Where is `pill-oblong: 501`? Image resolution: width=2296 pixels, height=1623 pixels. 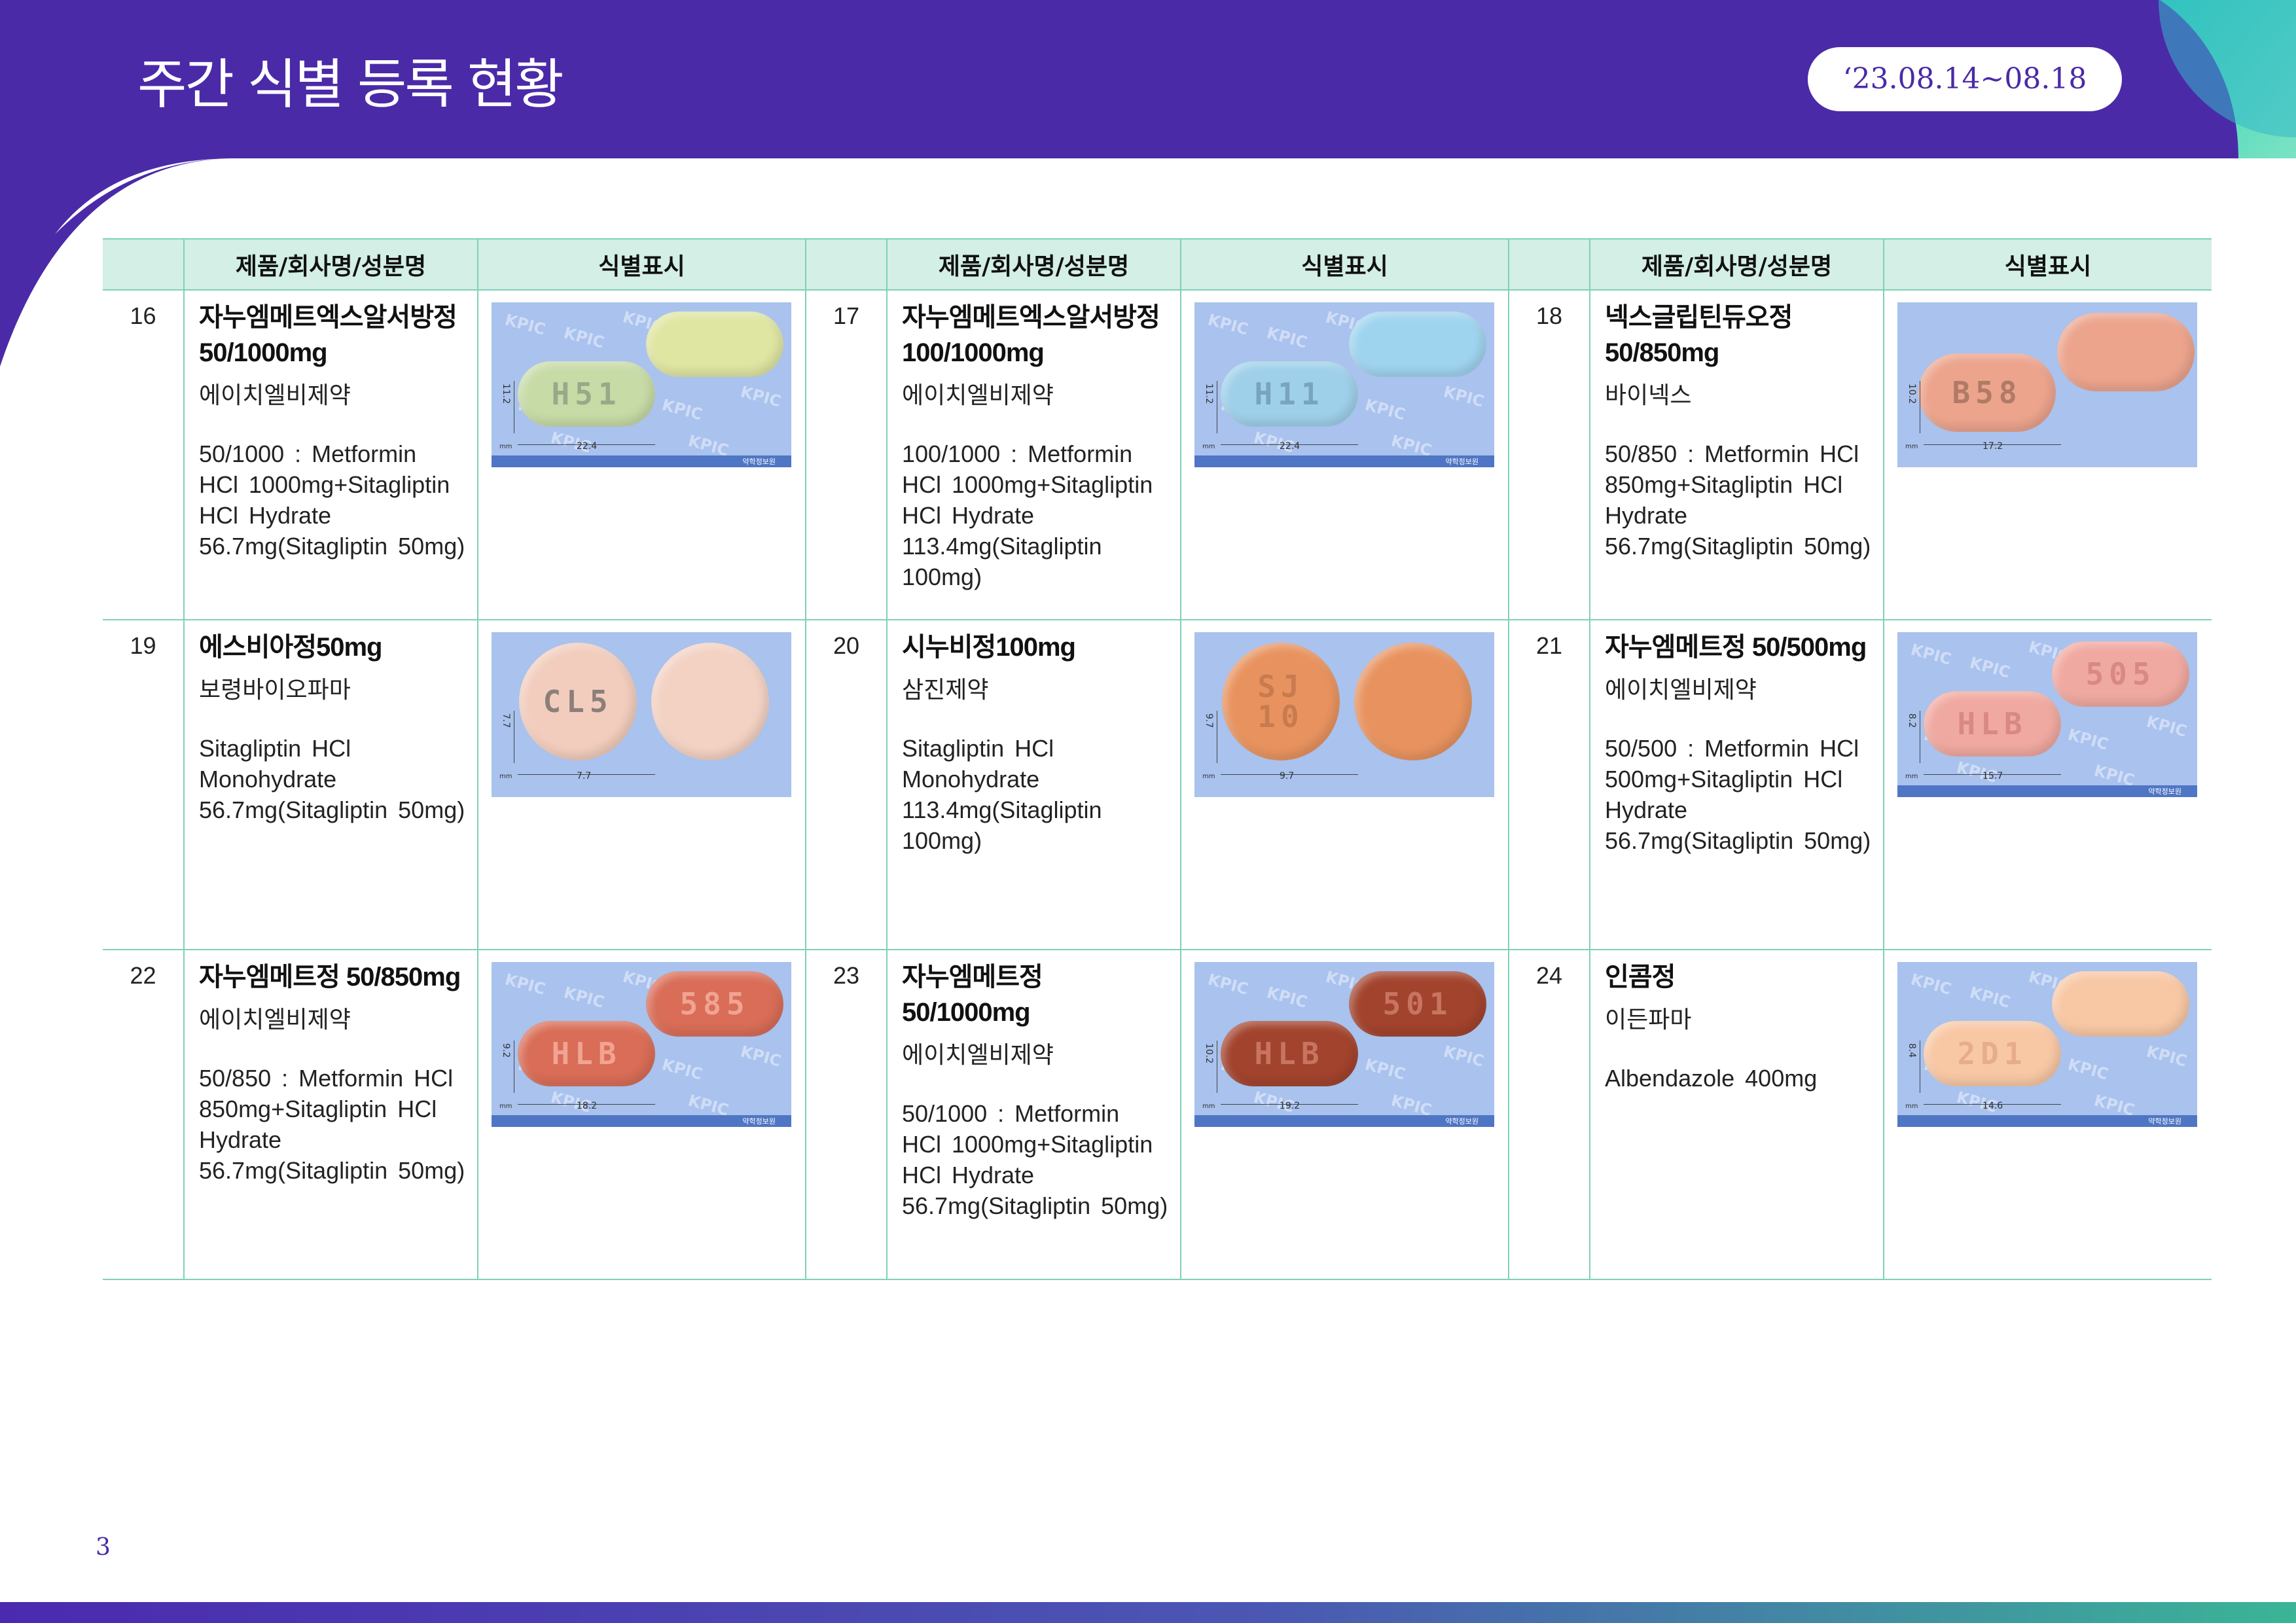
pill-oblong: 501 is located at coordinates (1417, 1004).